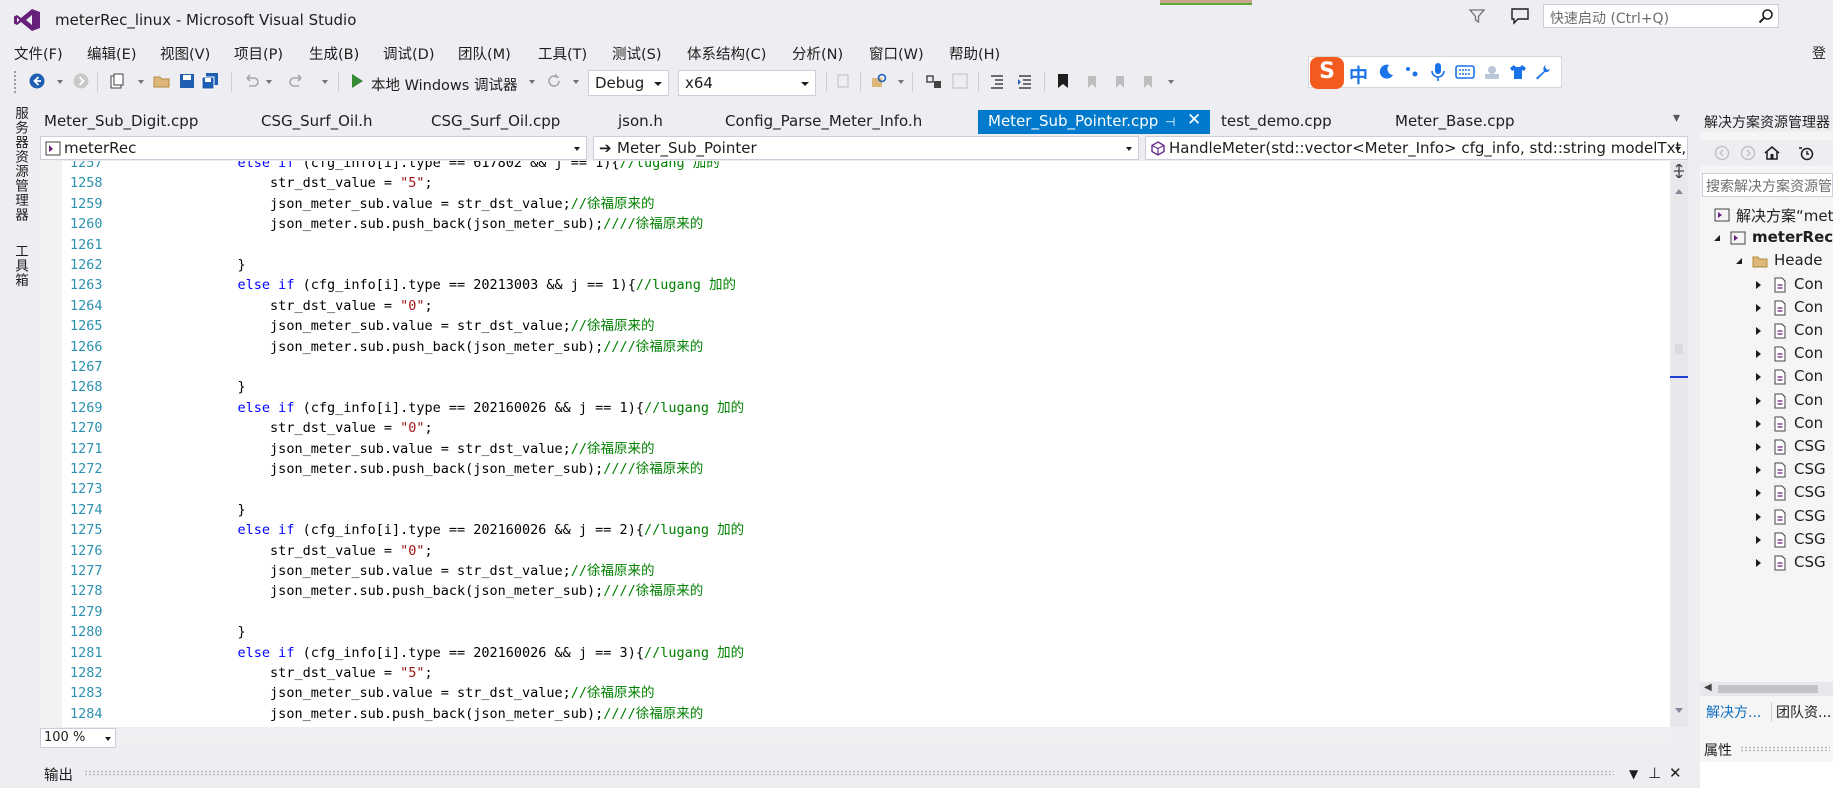  I want to click on tab-overflow-icon: ▾, so click(1676, 118).